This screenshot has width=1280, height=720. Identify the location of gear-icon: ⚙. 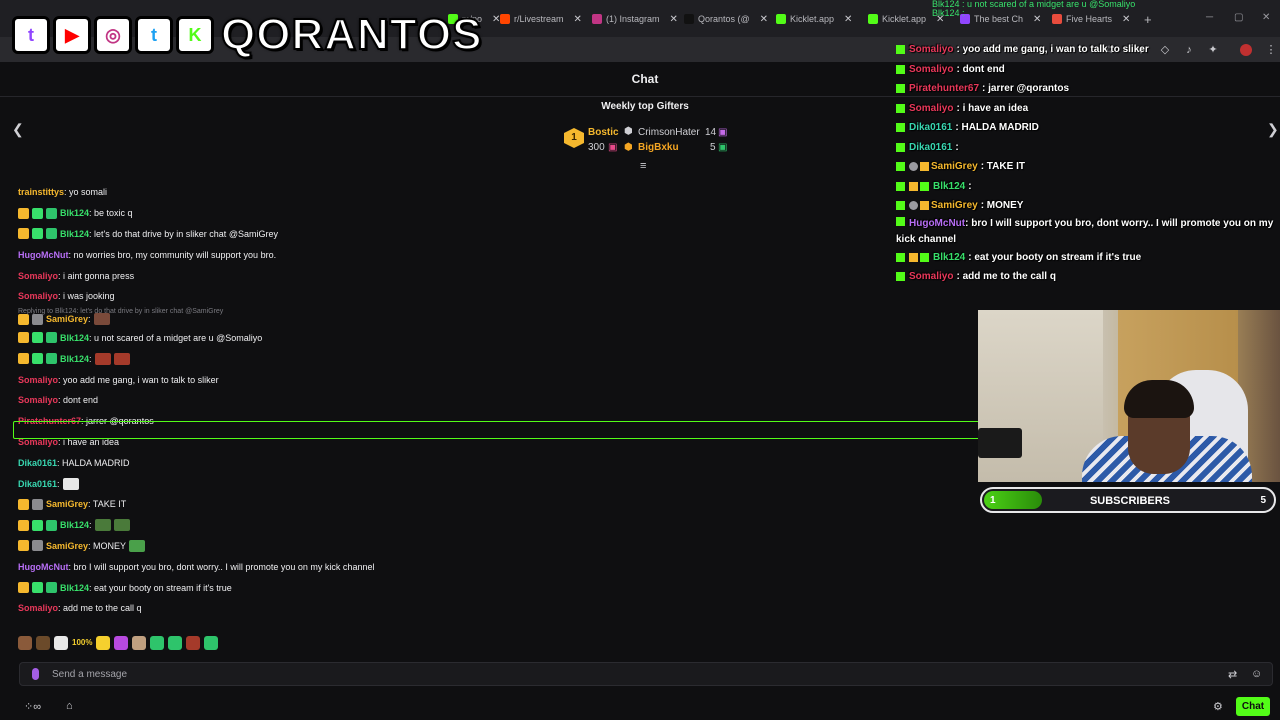
(1218, 706).